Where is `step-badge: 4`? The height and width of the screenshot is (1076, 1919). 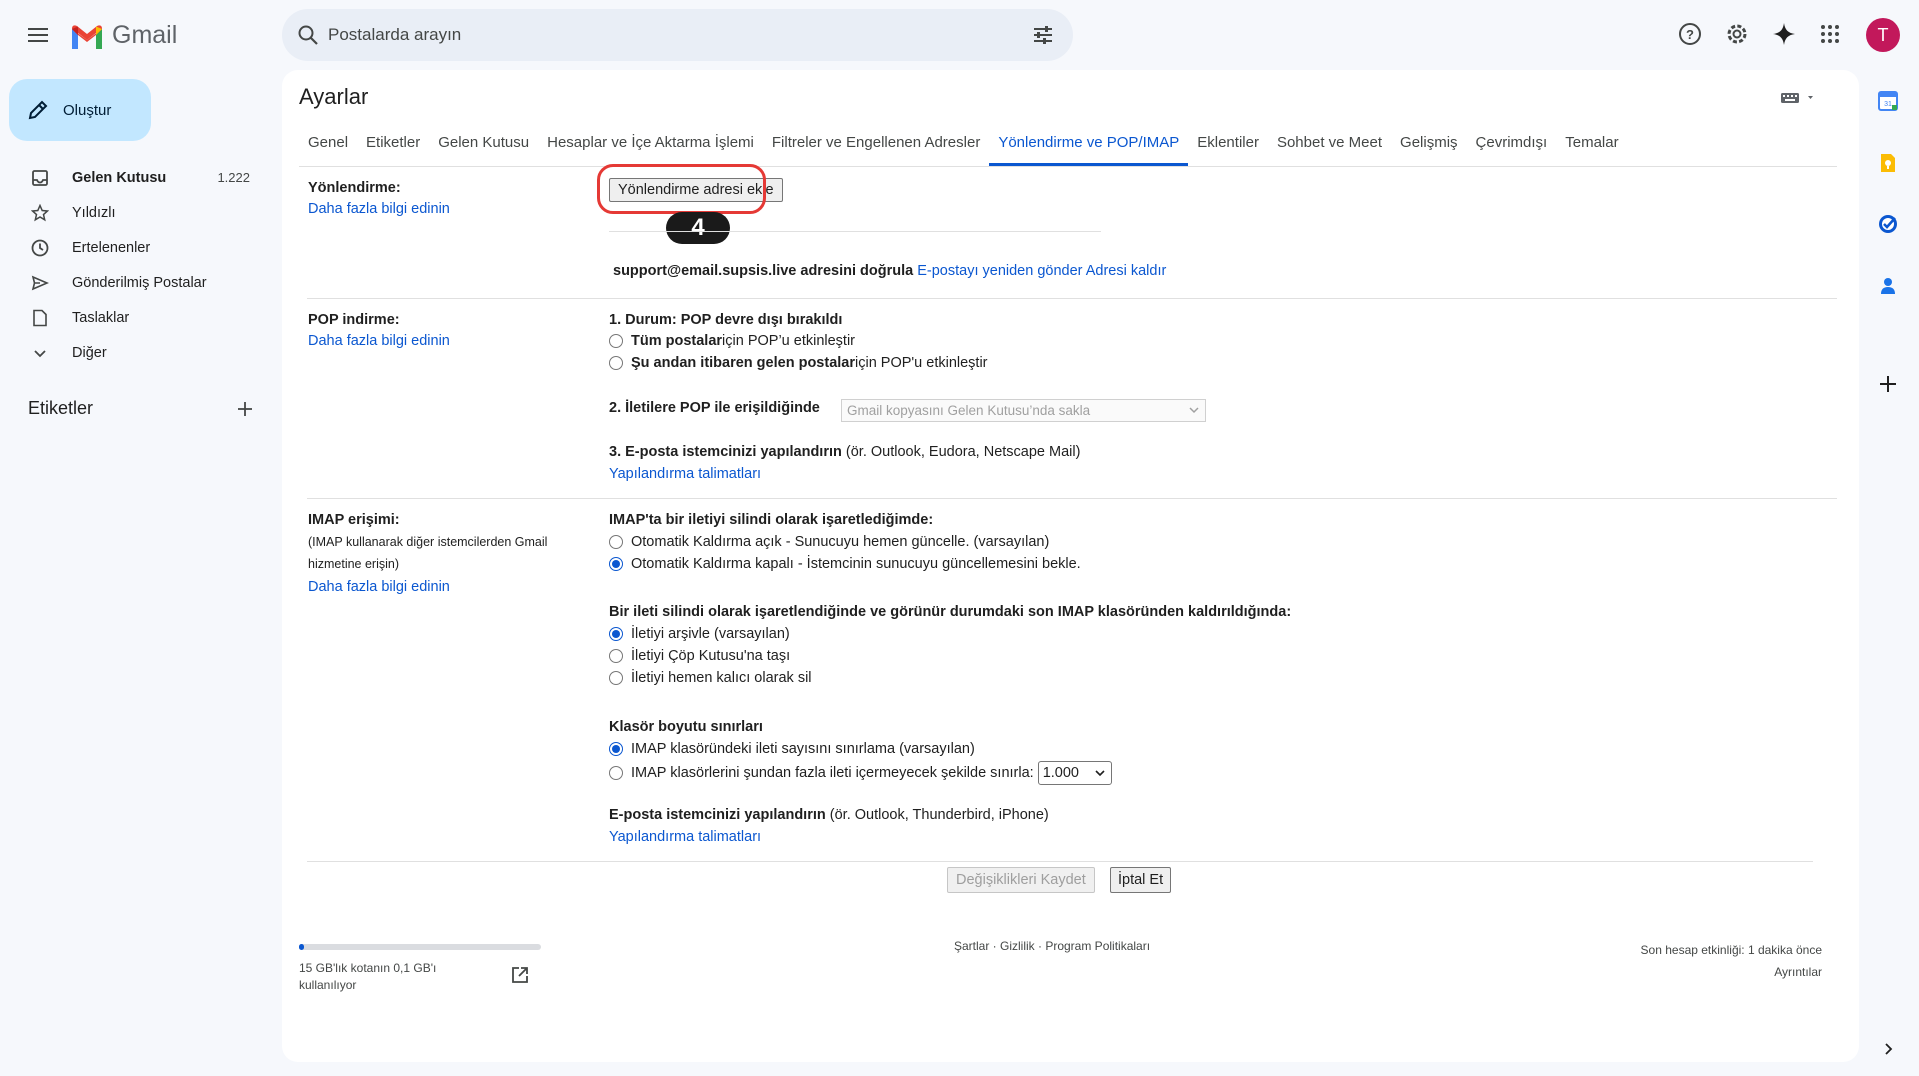
step-badge: 4 is located at coordinates (698, 228).